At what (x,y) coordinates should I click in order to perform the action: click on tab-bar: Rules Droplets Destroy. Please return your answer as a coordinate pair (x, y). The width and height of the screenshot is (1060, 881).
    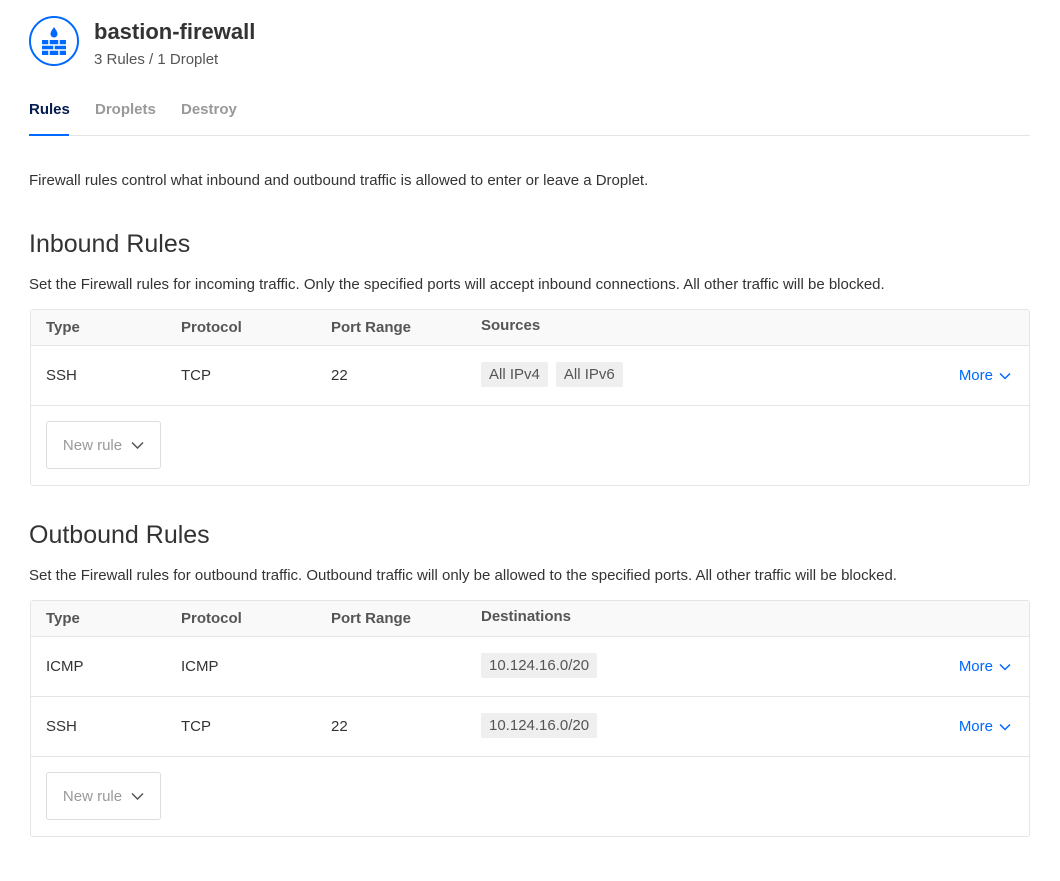
    Looking at the image, I should click on (529, 118).